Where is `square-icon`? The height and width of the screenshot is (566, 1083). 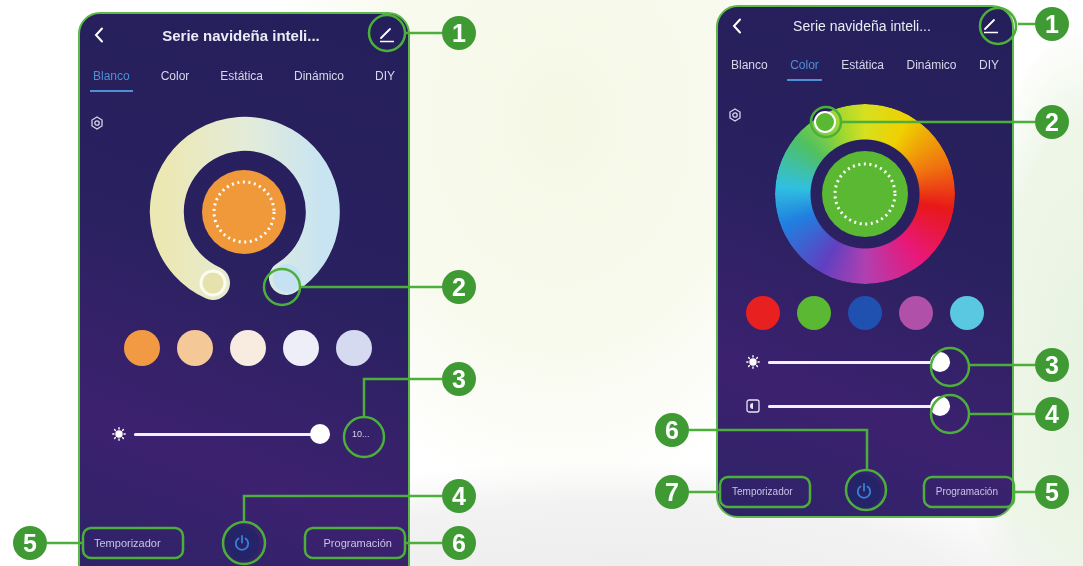 square-icon is located at coordinates (753, 406).